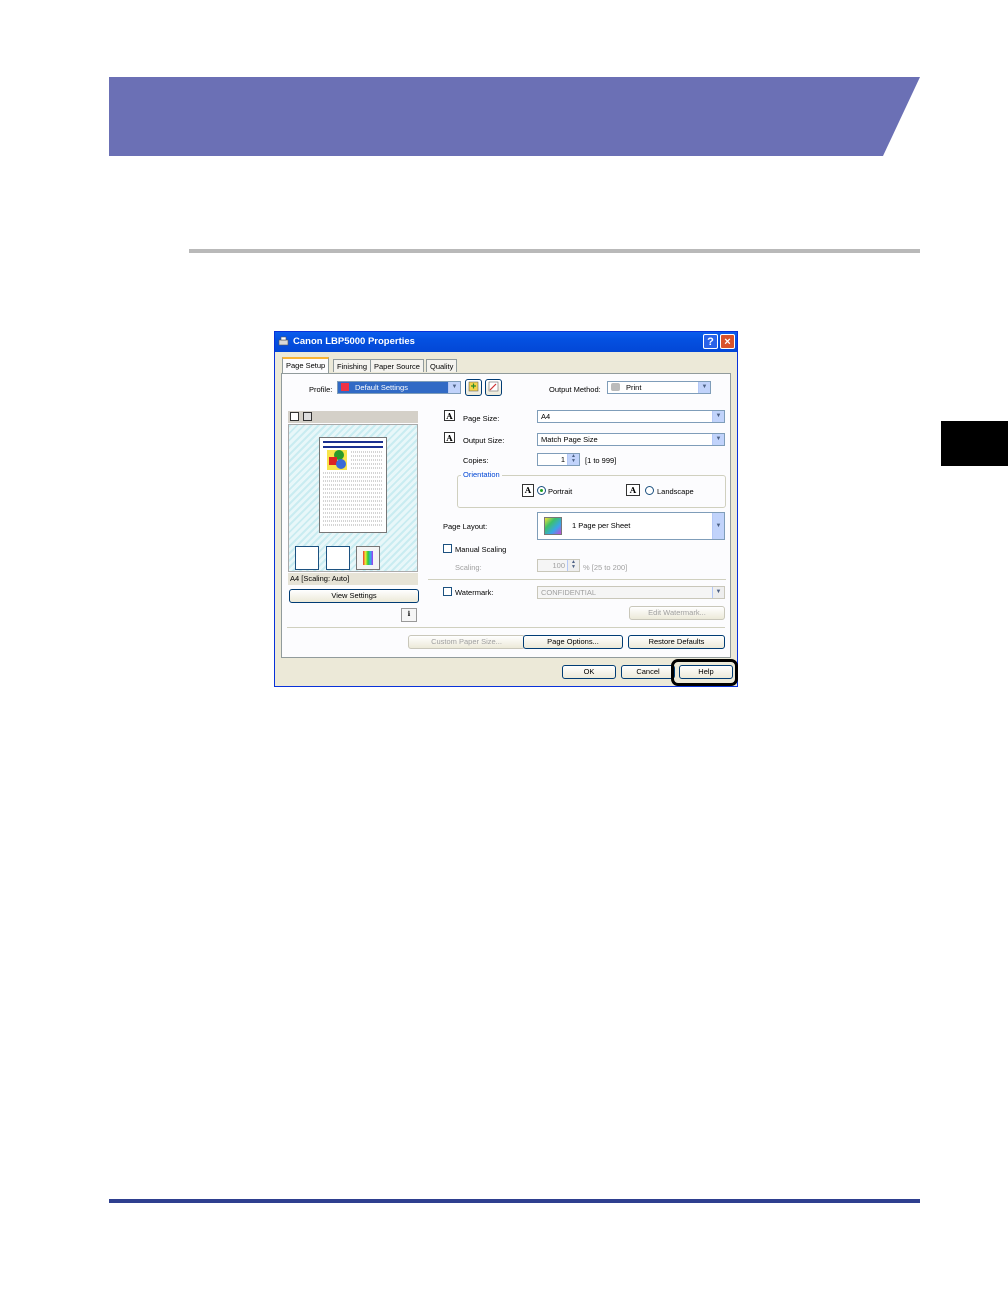 The image size is (1008, 1296). Describe the element at coordinates (573, 459) in the screenshot. I see `copies-stepper-icon: ▲ ▼` at that location.